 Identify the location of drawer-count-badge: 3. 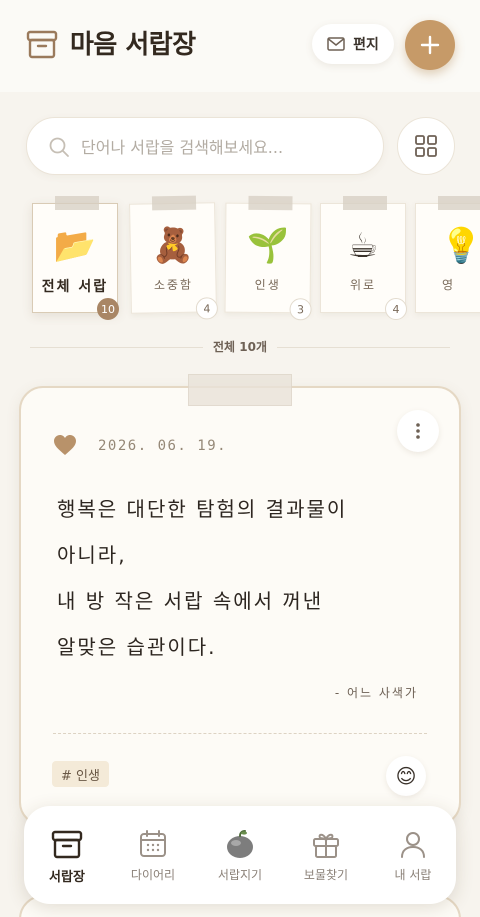
(300, 309).